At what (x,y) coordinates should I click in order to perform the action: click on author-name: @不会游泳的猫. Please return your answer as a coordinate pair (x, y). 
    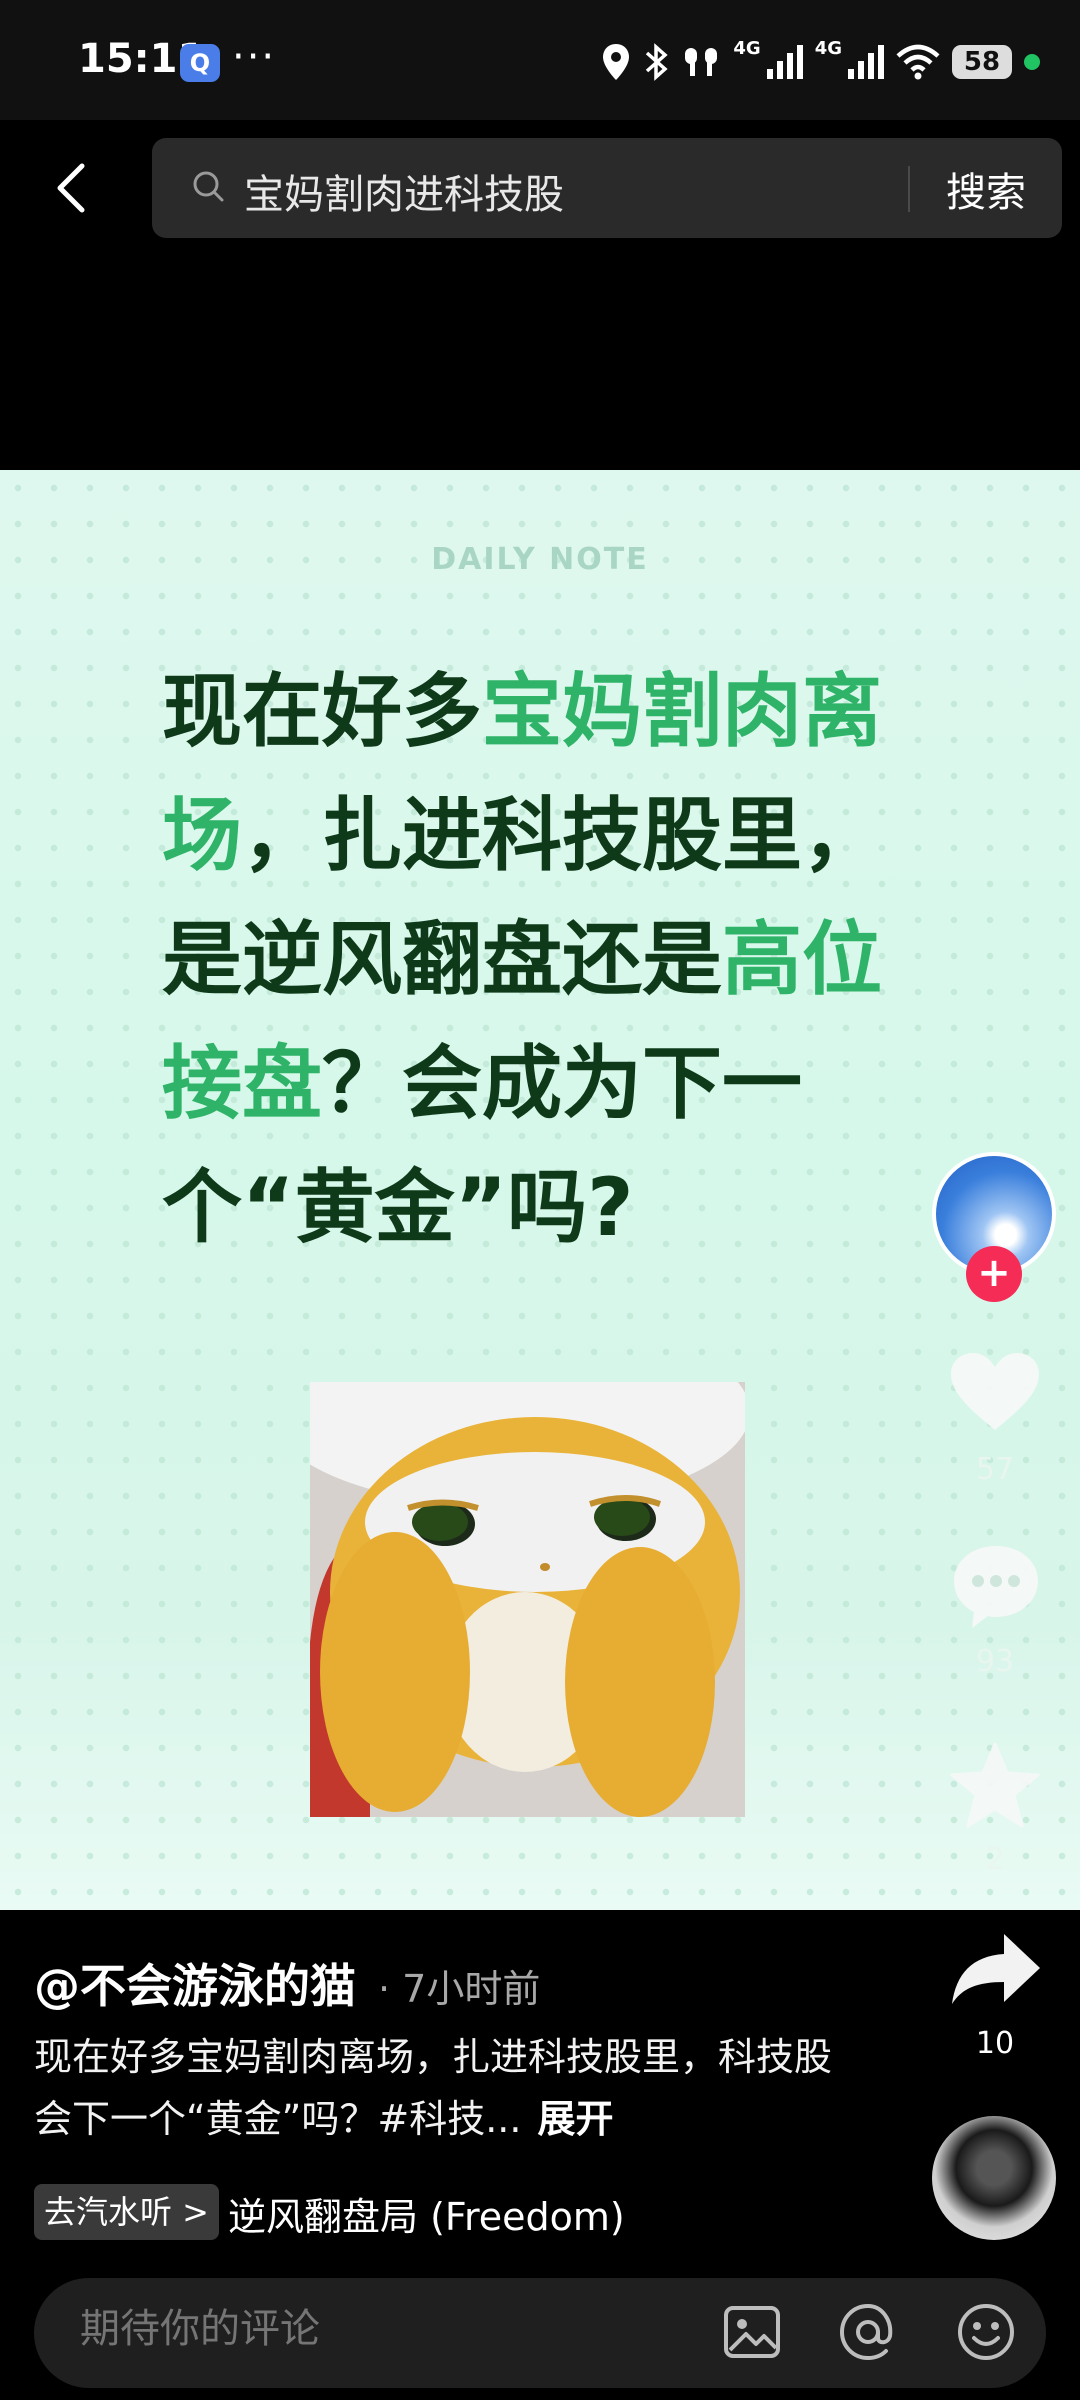
    Looking at the image, I should click on (195, 1983).